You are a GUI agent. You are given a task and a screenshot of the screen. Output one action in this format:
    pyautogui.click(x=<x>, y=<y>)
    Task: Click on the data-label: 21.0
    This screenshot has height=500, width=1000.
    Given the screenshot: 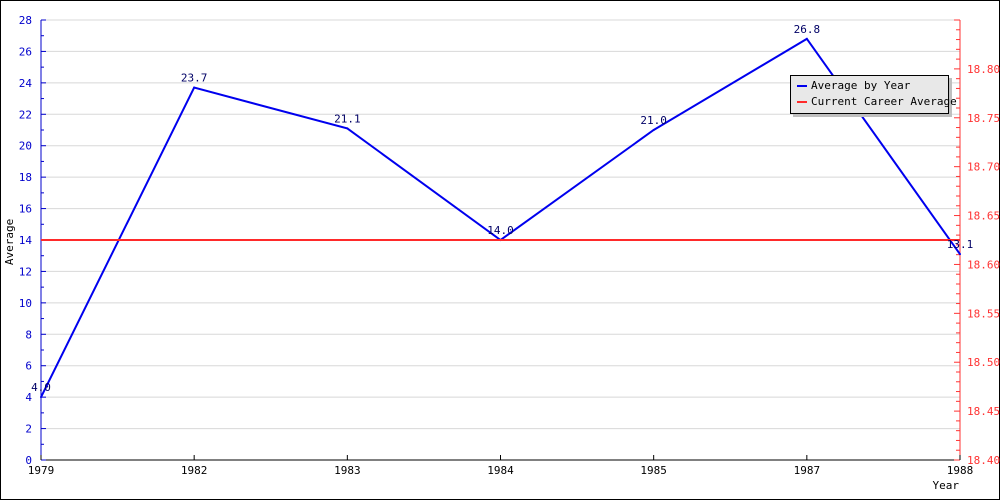 What is the action you would take?
    pyautogui.click(x=653, y=120)
    